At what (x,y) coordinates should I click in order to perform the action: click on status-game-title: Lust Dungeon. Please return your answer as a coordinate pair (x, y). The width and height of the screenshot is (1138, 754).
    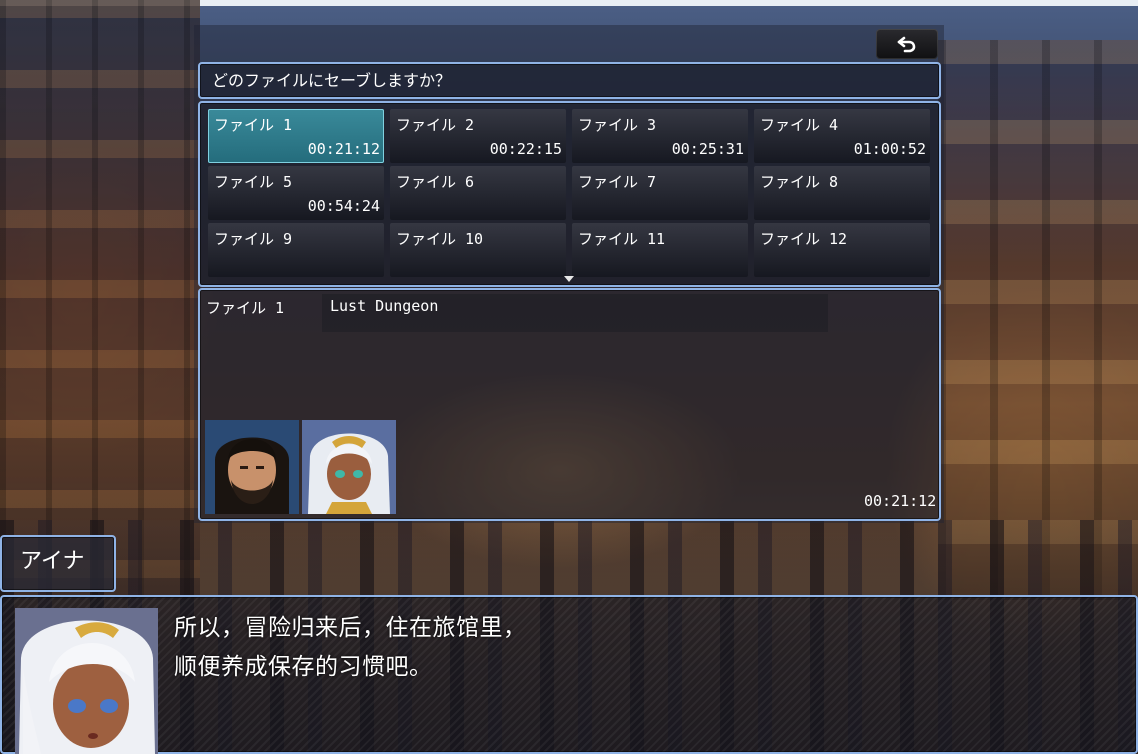
    Looking at the image, I should click on (384, 306).